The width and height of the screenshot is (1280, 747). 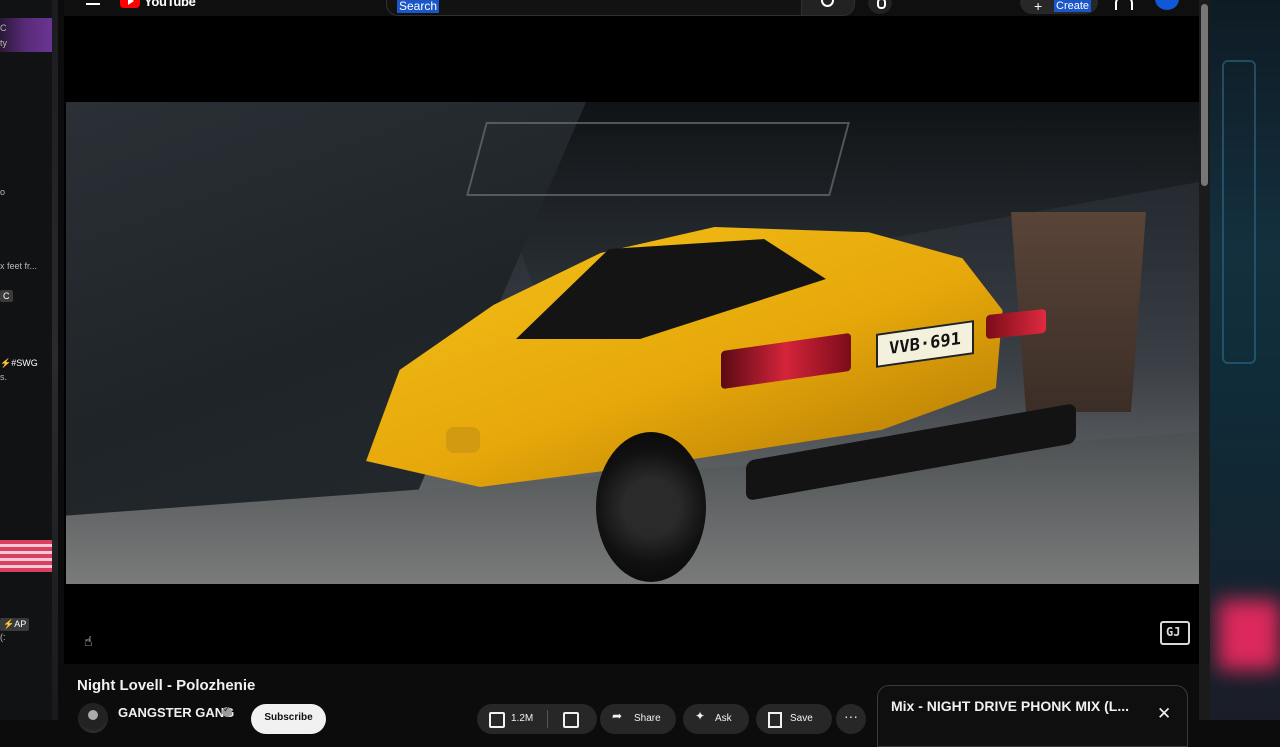 I want to click on search-placeholder: Search, so click(x=418, y=6).